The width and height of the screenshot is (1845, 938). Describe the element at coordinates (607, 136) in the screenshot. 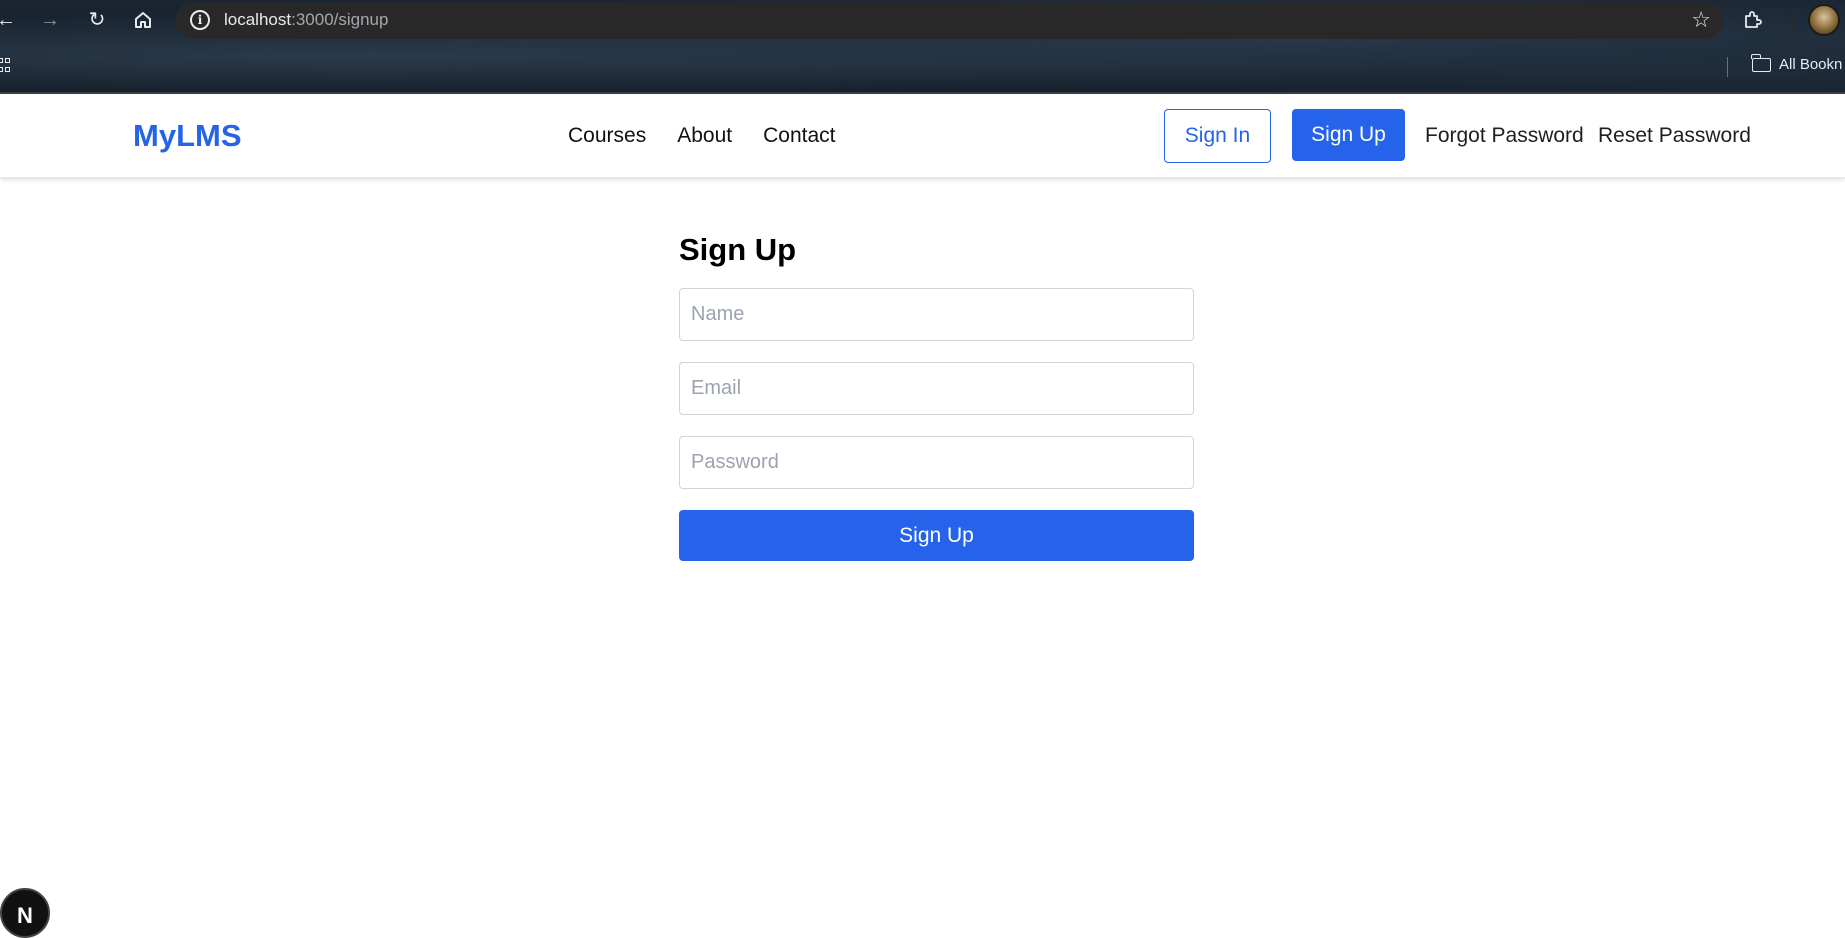

I see `nav-link-courses: Courses` at that location.